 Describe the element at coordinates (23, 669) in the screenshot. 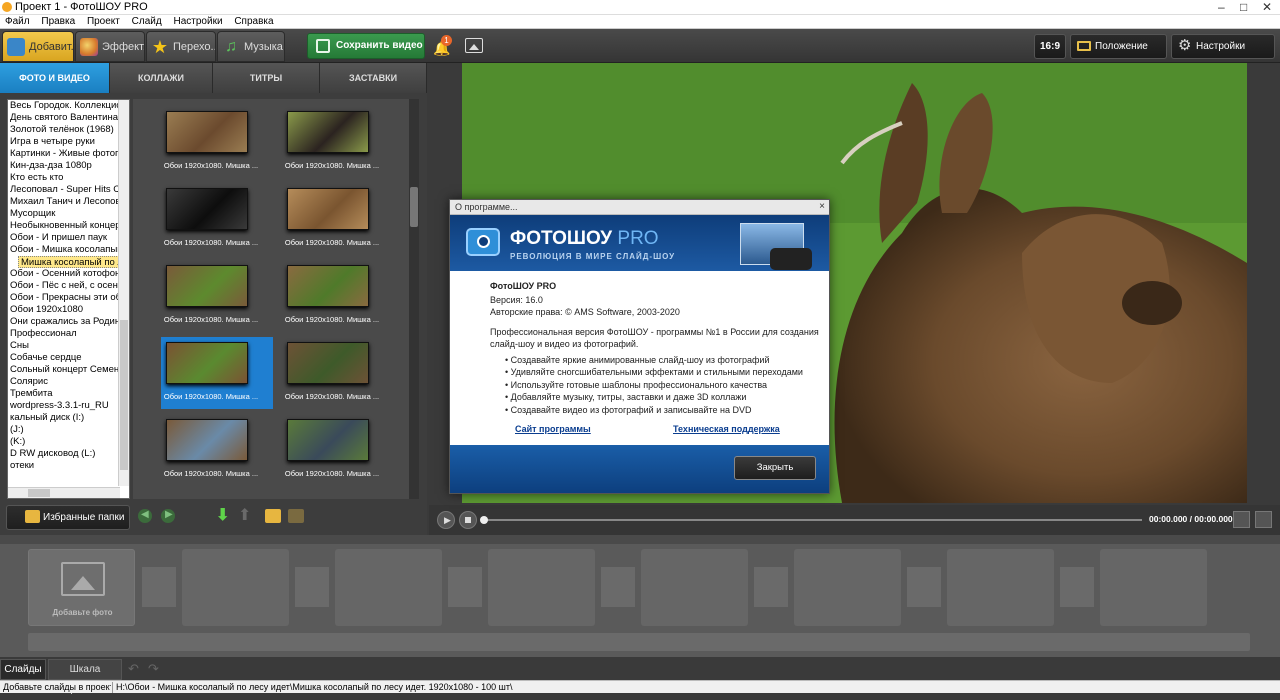

I see `tab-slides: Слайды` at that location.